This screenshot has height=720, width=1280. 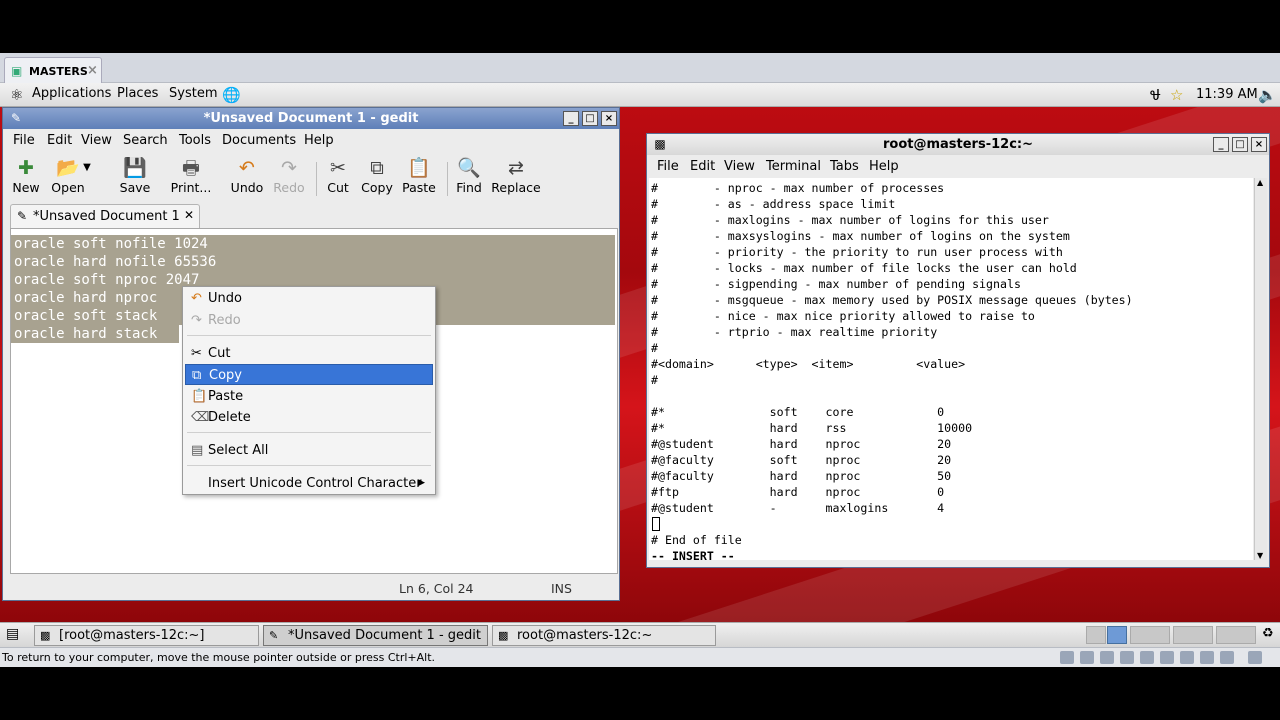 What do you see at coordinates (311, 118) in the screenshot?
I see `gedit-titlebar: ✎ *Unsaved Document 1 - gedit _ □ ×` at bounding box center [311, 118].